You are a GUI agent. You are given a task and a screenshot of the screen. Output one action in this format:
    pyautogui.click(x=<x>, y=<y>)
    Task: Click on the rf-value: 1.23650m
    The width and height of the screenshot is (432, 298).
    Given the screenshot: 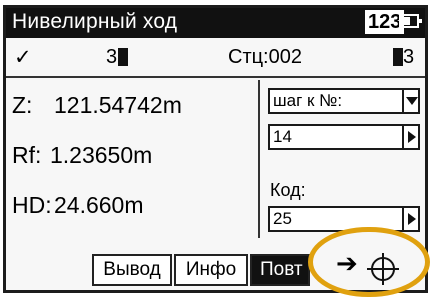 What is the action you would take?
    pyautogui.click(x=101, y=155)
    